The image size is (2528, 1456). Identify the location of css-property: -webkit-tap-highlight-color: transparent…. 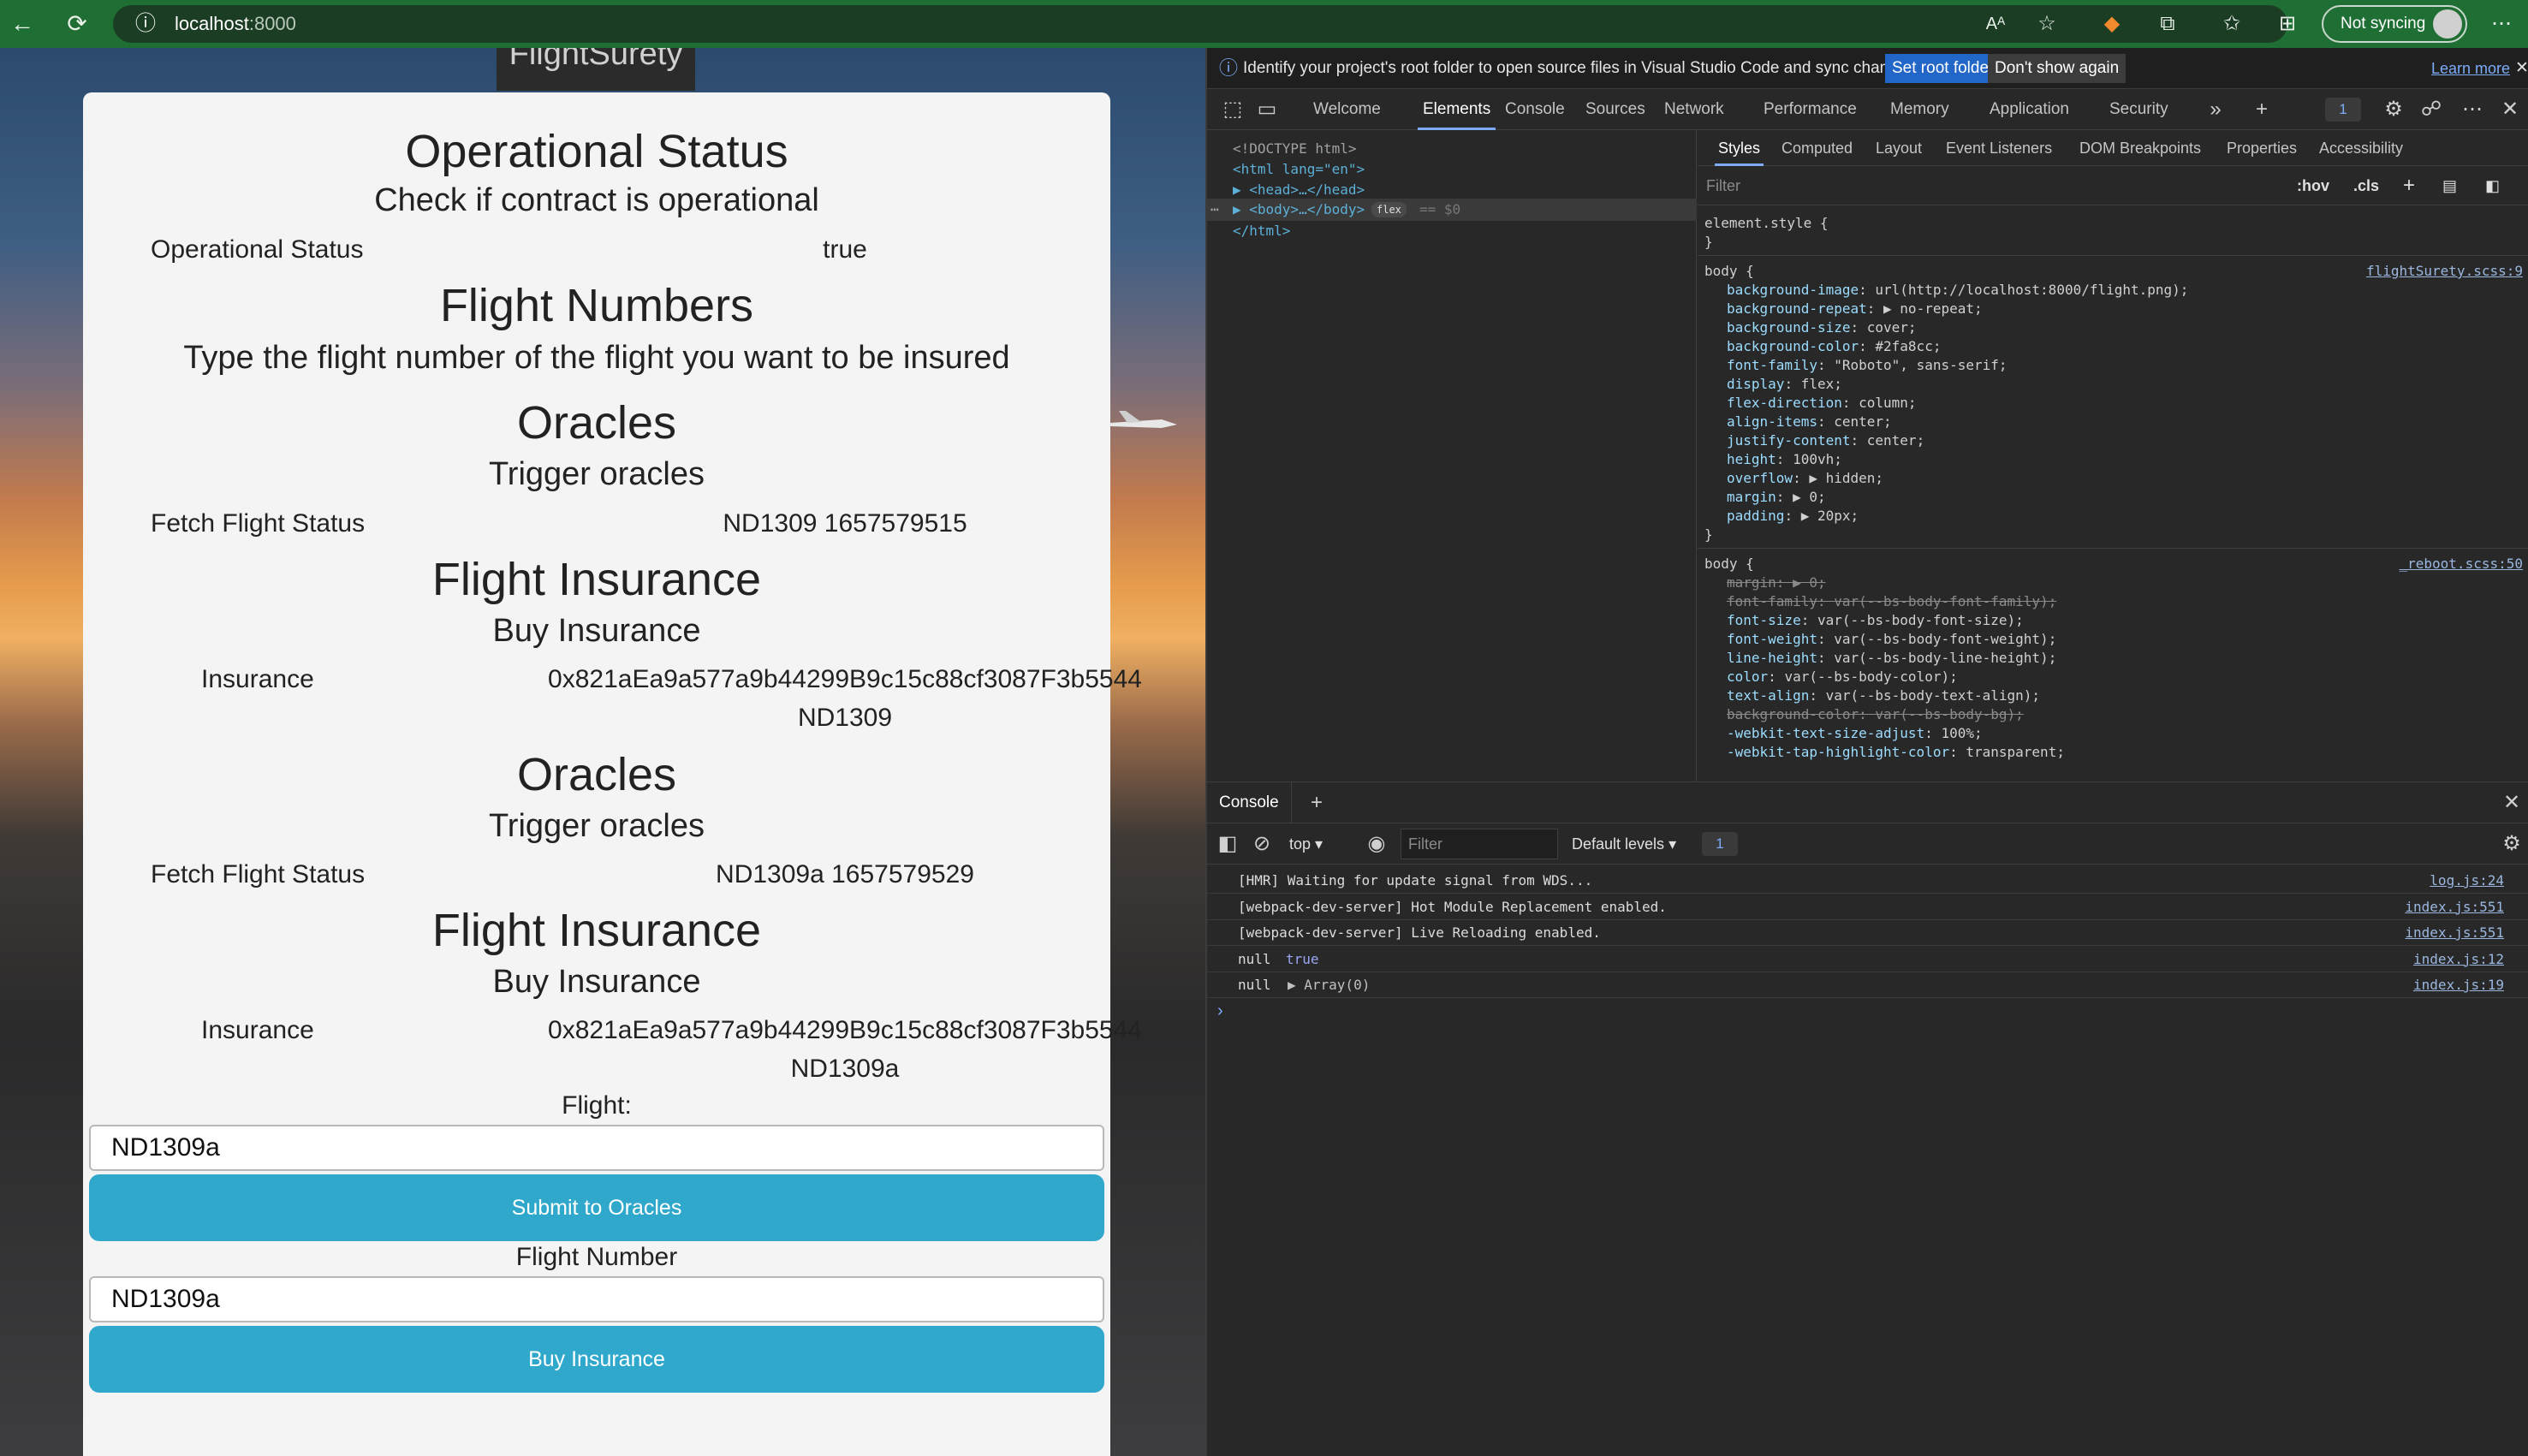
(1896, 752).